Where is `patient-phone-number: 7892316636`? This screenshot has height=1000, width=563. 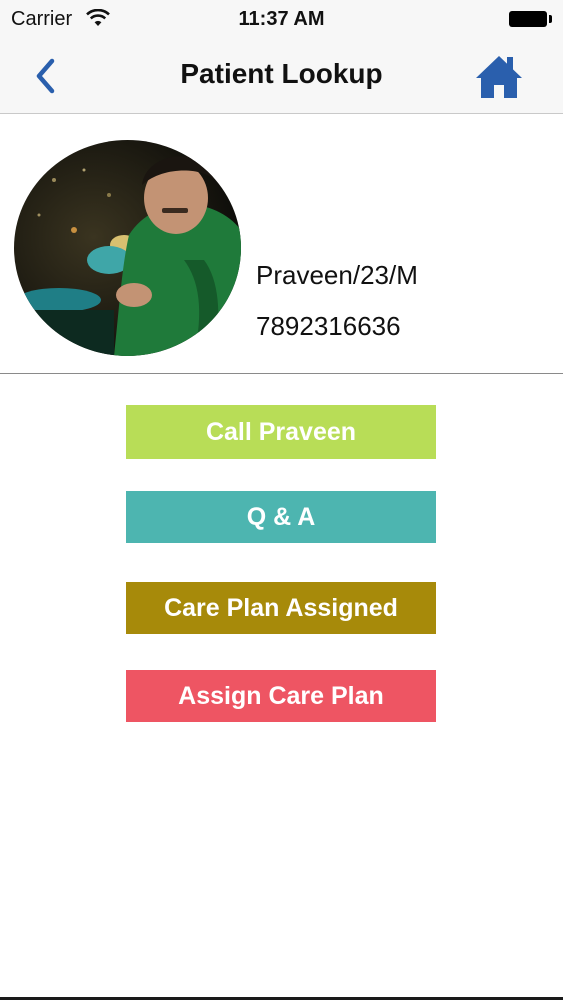 patient-phone-number: 7892316636 is located at coordinates (328, 326).